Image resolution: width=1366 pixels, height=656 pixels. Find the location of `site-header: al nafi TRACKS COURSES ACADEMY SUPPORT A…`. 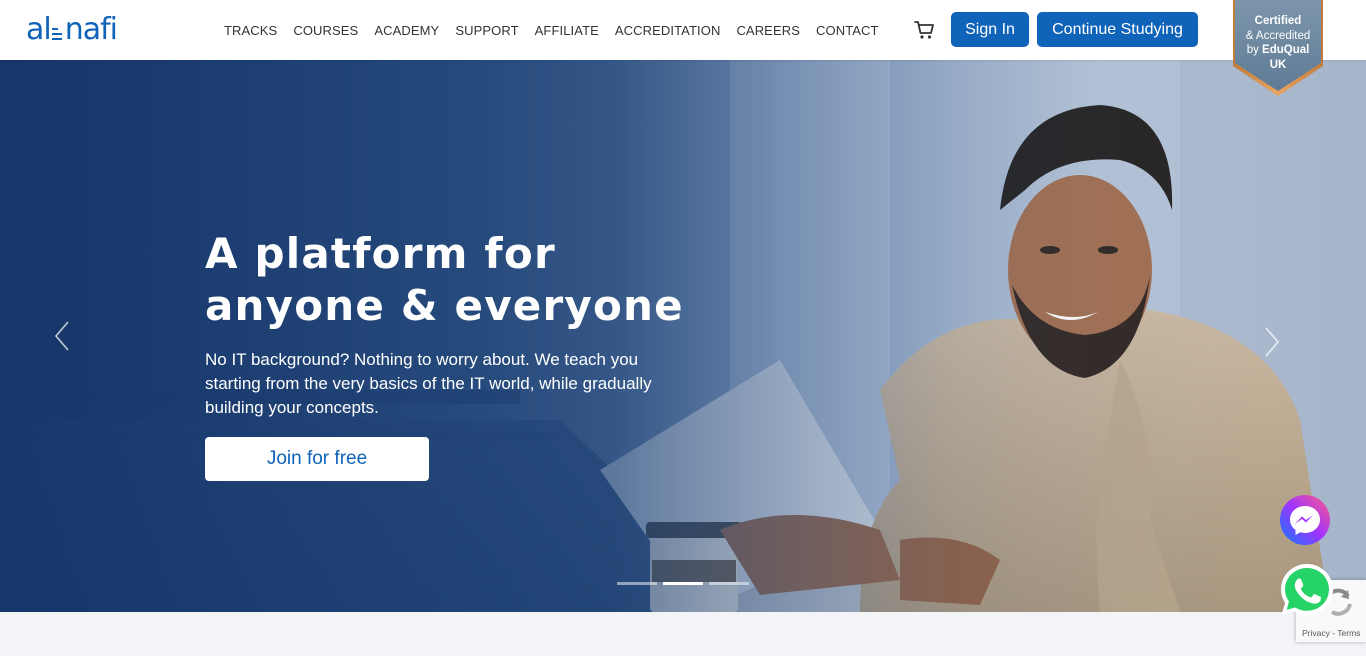

site-header: al nafi TRACKS COURSES ACADEMY SUPPORT A… is located at coordinates (683, 30).